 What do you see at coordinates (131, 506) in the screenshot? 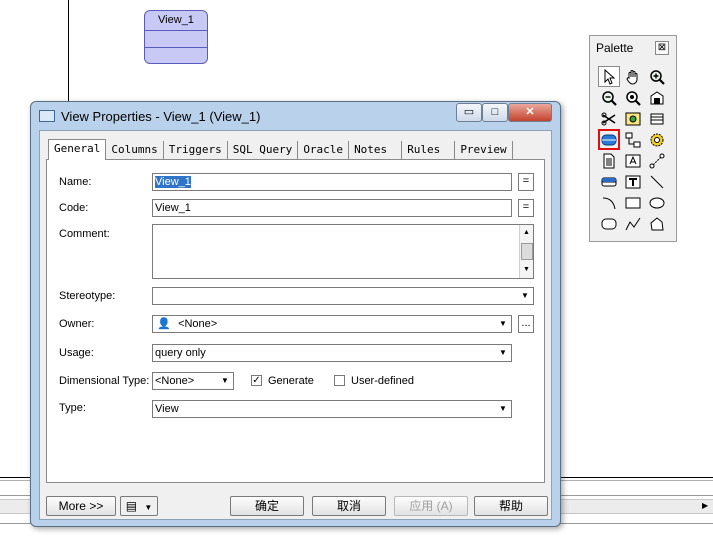
I see `list-icon: ▤` at bounding box center [131, 506].